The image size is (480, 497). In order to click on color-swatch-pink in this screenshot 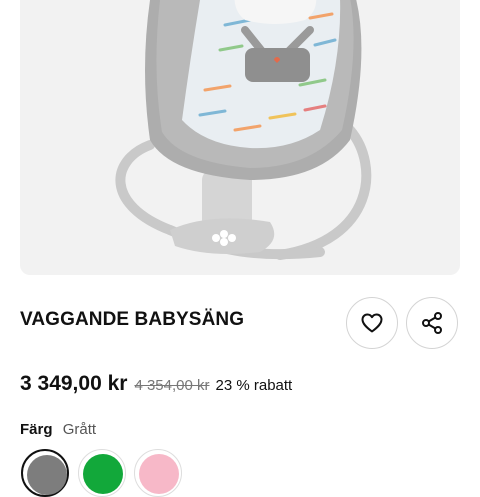, I will do `click(158, 473)`.